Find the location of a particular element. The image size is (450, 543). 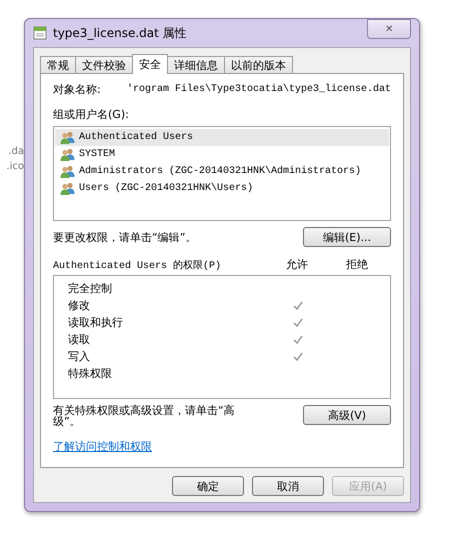

tab: 安全 is located at coordinates (150, 64).